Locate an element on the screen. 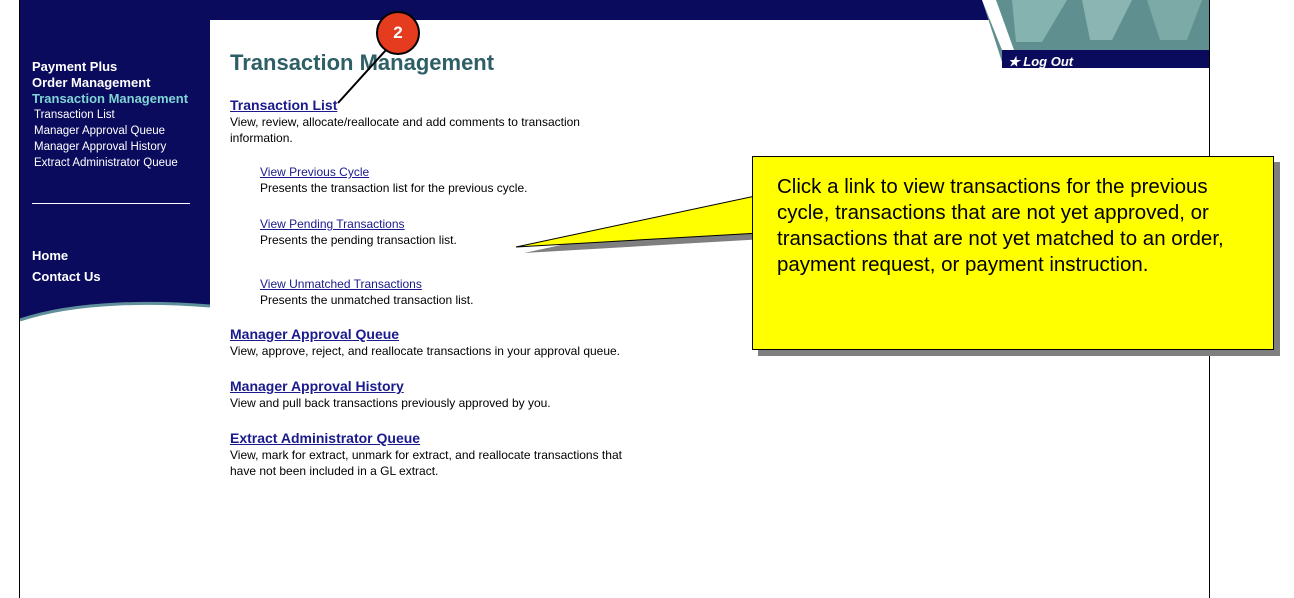 The image size is (1294, 598). callout-pointer-join is located at coordinates (754, 214).